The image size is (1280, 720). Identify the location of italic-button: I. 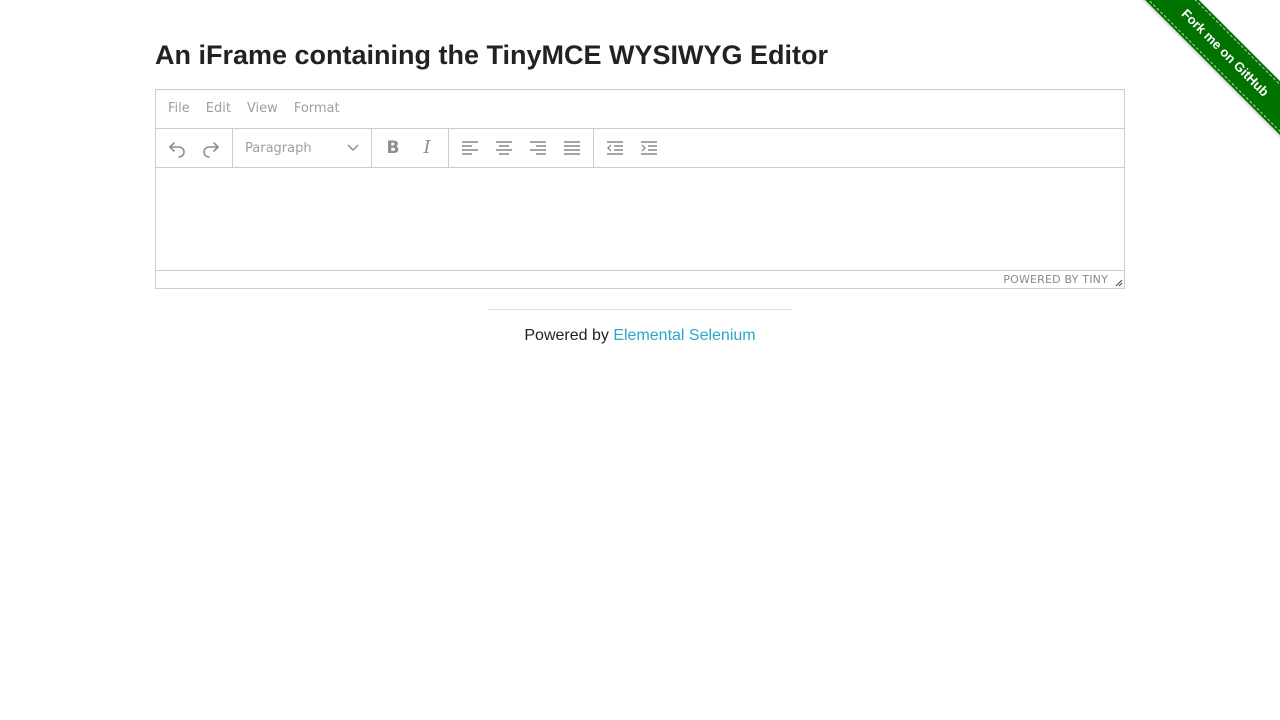
(427, 148).